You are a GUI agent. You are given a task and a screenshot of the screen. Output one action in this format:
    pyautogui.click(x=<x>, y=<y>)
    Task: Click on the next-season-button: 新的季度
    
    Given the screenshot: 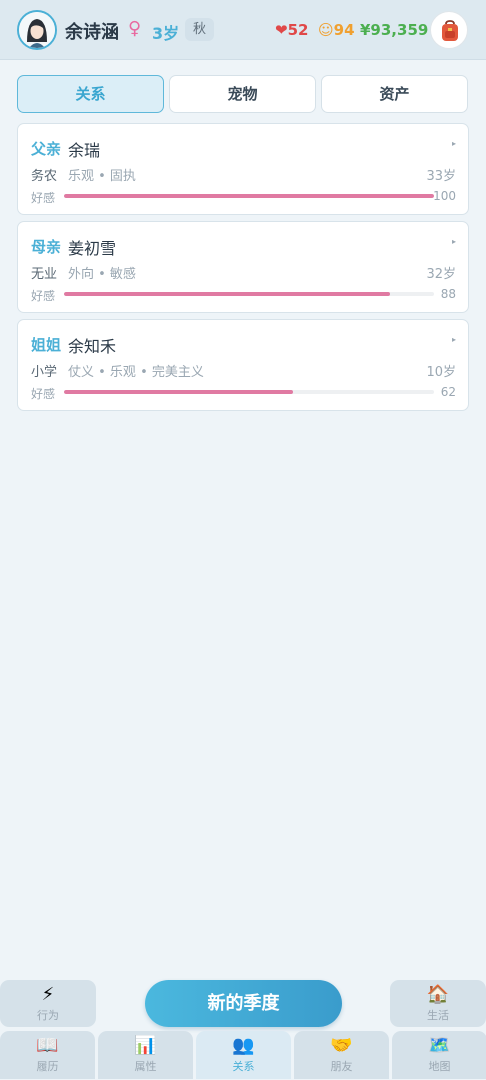 What is the action you would take?
    pyautogui.click(x=243, y=1003)
    